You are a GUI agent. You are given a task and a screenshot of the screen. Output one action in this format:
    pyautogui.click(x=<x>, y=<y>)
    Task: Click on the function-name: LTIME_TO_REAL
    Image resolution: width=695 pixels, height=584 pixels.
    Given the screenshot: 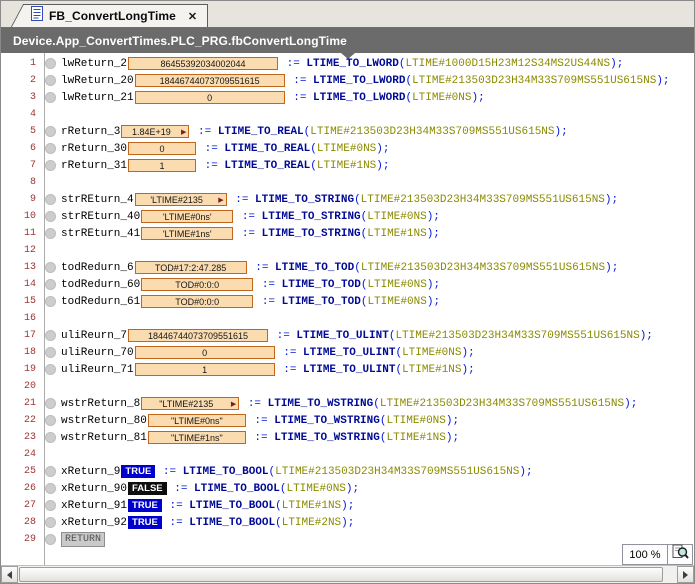 What is the action you would take?
    pyautogui.click(x=260, y=131)
    